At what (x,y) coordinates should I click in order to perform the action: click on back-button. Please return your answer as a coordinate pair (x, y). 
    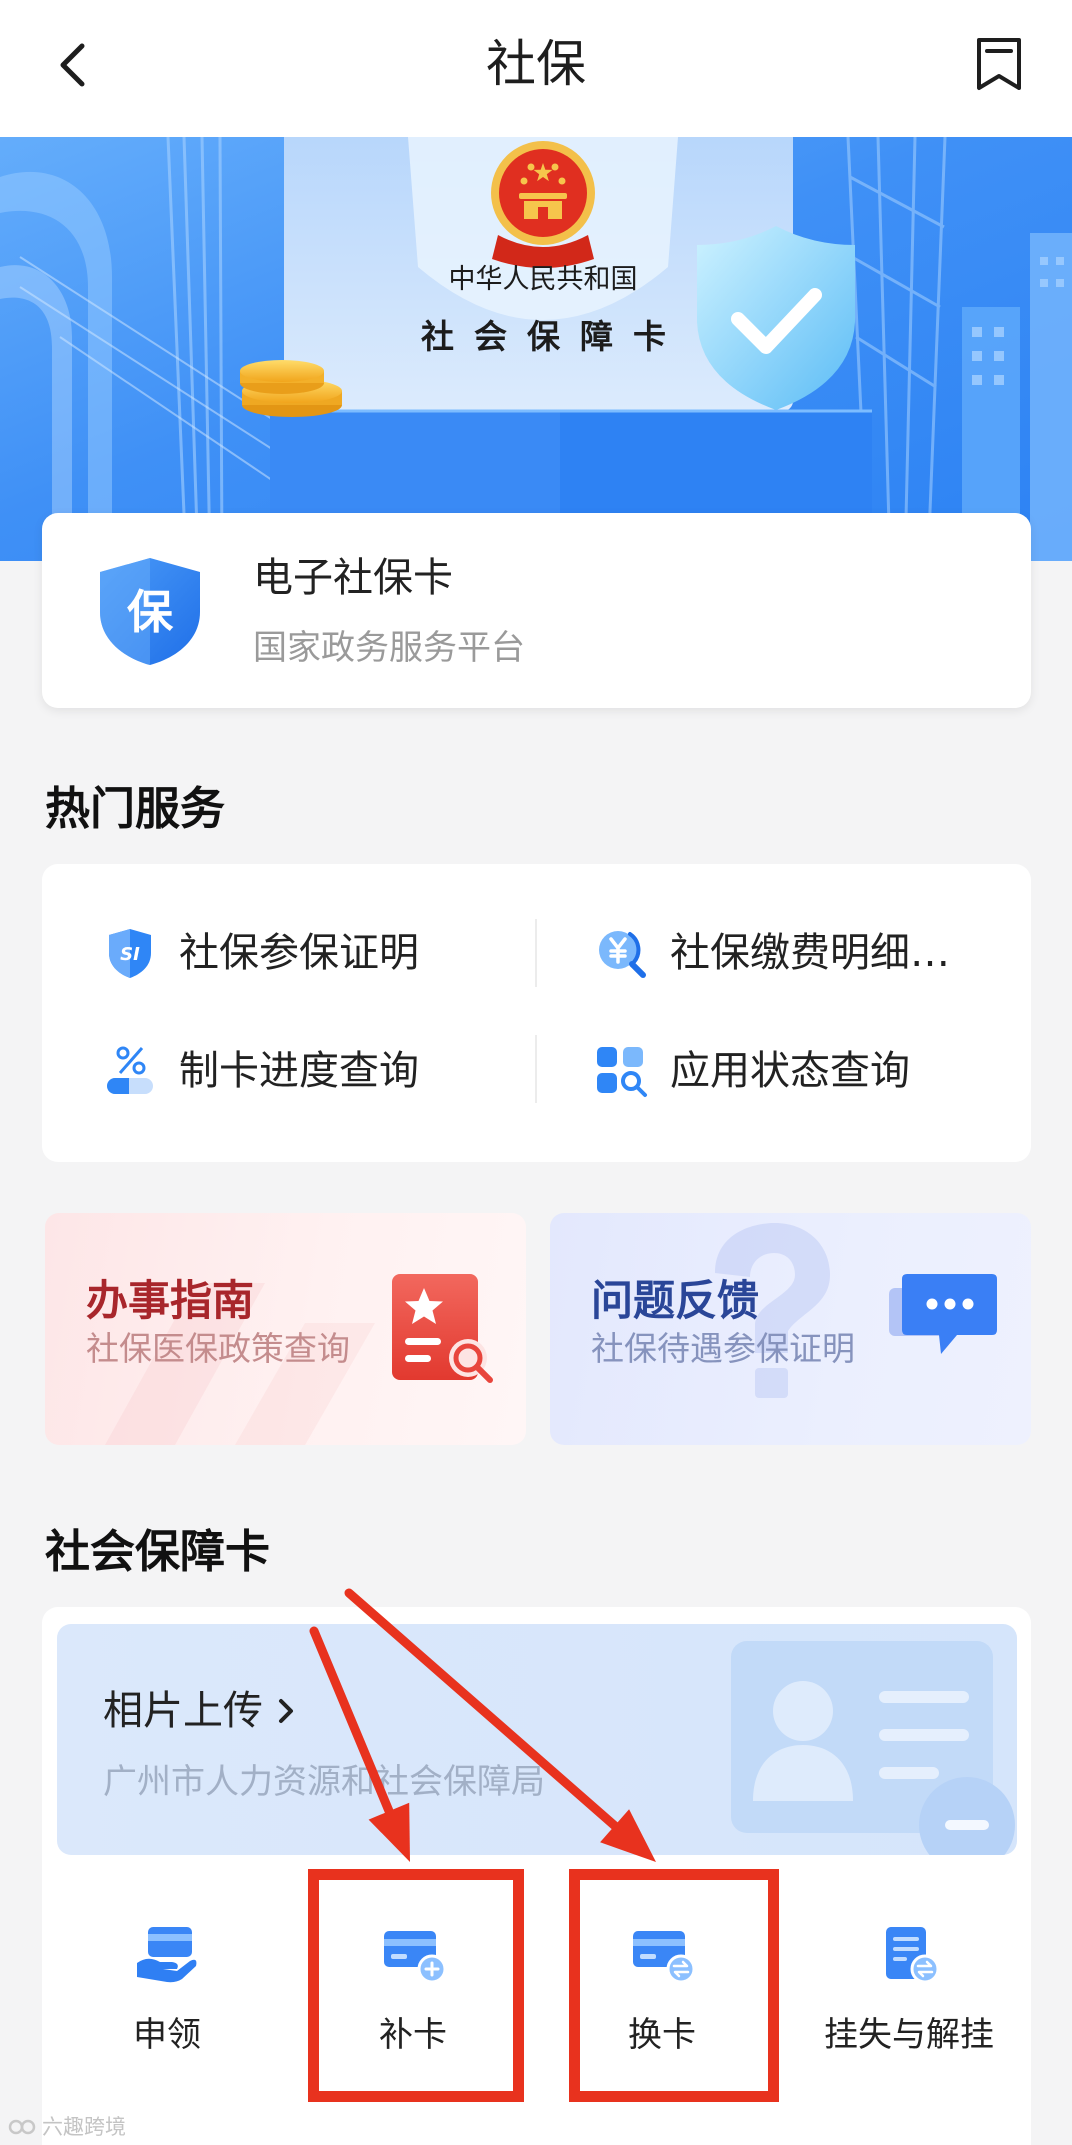
    Looking at the image, I should click on (75, 65).